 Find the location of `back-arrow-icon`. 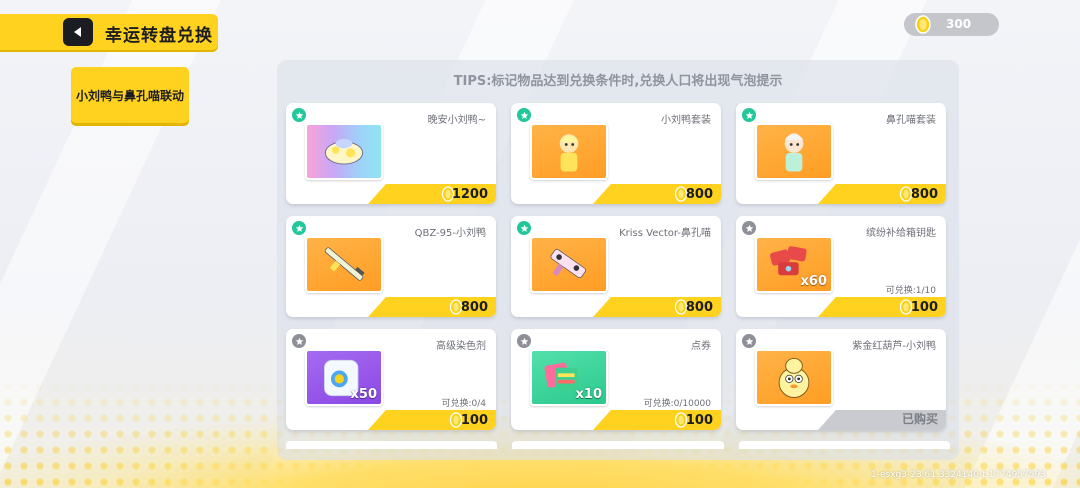

back-arrow-icon is located at coordinates (77, 32).